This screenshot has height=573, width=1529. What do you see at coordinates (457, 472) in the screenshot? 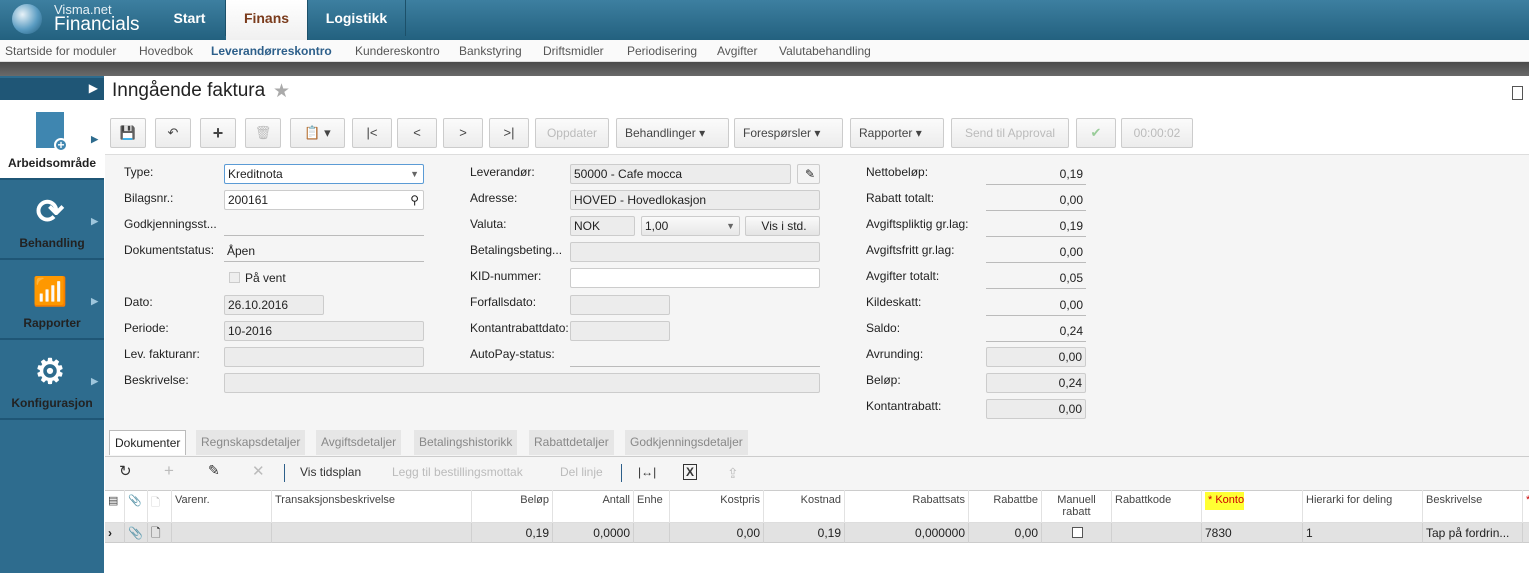
I see `legg-til-bestillingsmottak-button: Legg til bestillingsmottak` at bounding box center [457, 472].